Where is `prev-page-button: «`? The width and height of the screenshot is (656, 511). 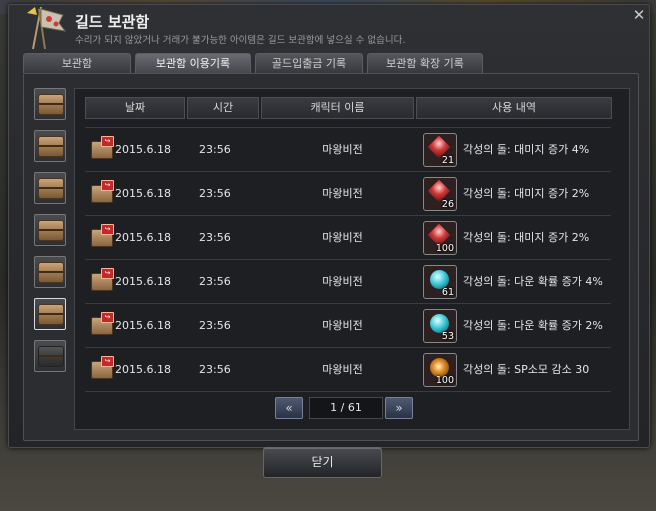 prev-page-button: « is located at coordinates (289, 408).